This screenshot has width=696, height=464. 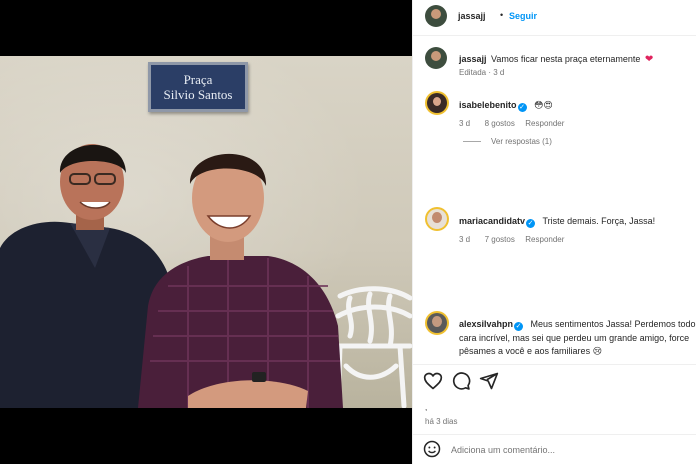 I want to click on comment-input, so click(x=569, y=450).